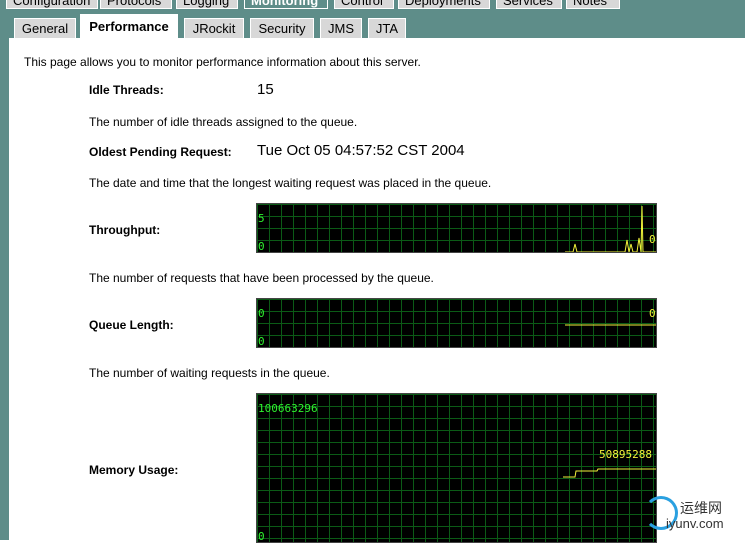 The width and height of the screenshot is (745, 543). What do you see at coordinates (364, 4) in the screenshot?
I see `top-tab-control: Control` at bounding box center [364, 4].